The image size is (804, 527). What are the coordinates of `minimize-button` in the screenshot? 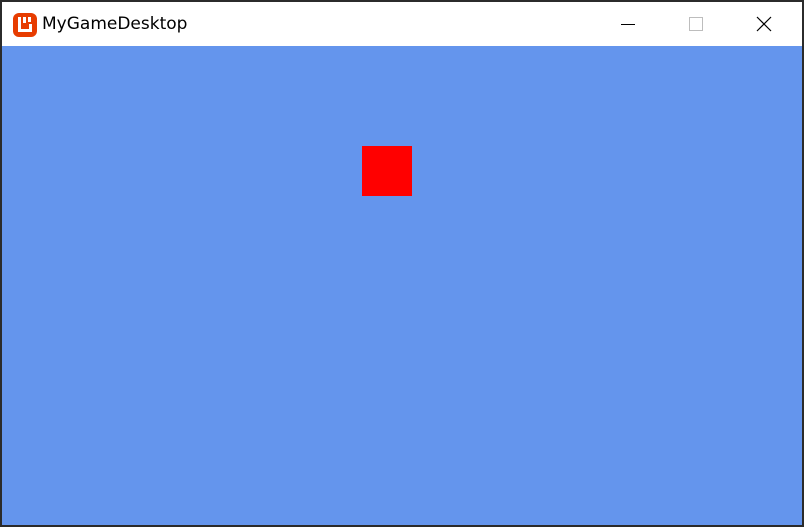 It's located at (628, 24).